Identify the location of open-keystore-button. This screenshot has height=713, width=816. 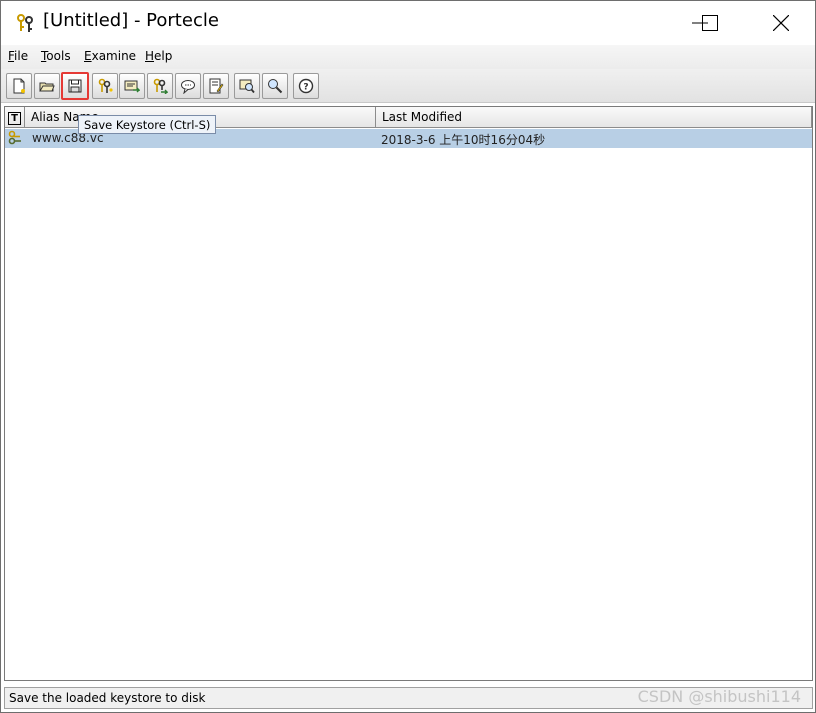
(47, 86).